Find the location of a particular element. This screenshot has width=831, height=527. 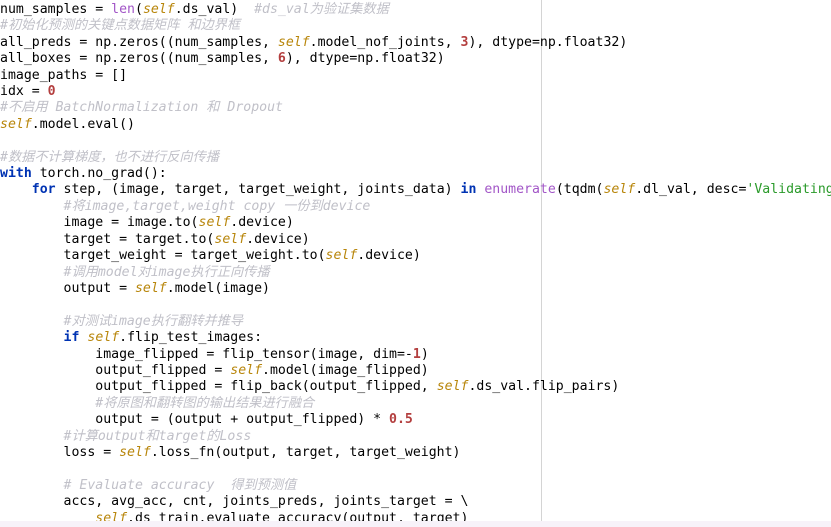

code-line: image_paths = [] is located at coordinates (415, 76).